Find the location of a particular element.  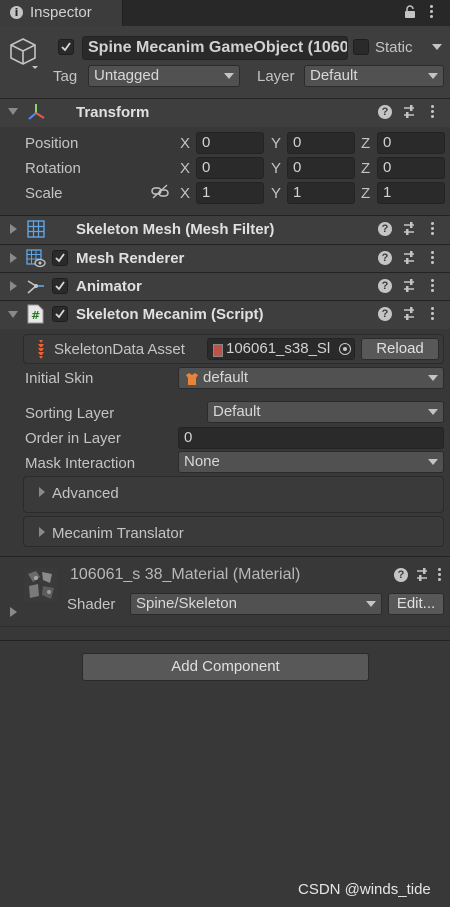

gameobject-active-checkbox is located at coordinates (66, 47).